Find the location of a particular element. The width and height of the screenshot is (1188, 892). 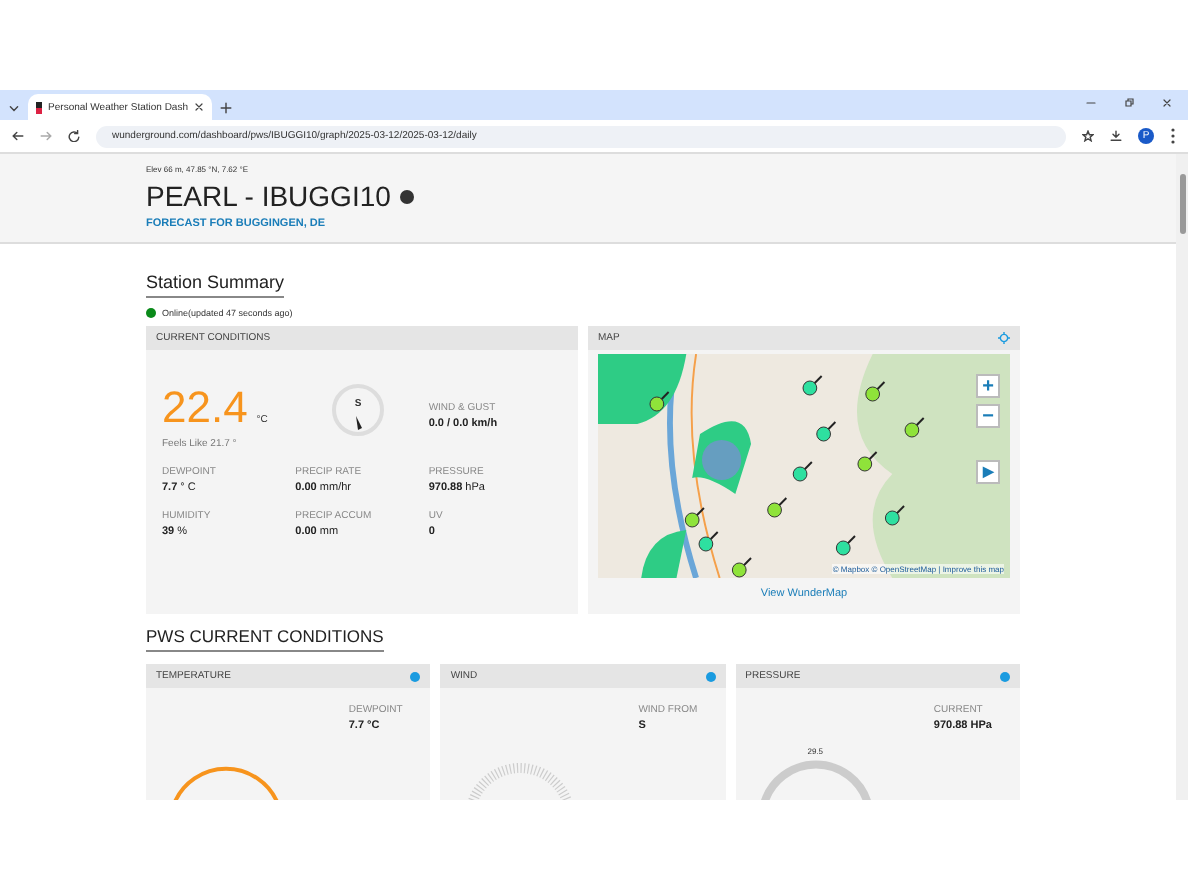

section-title: PWS CURRENT CONDITIONS is located at coordinates (265, 639).